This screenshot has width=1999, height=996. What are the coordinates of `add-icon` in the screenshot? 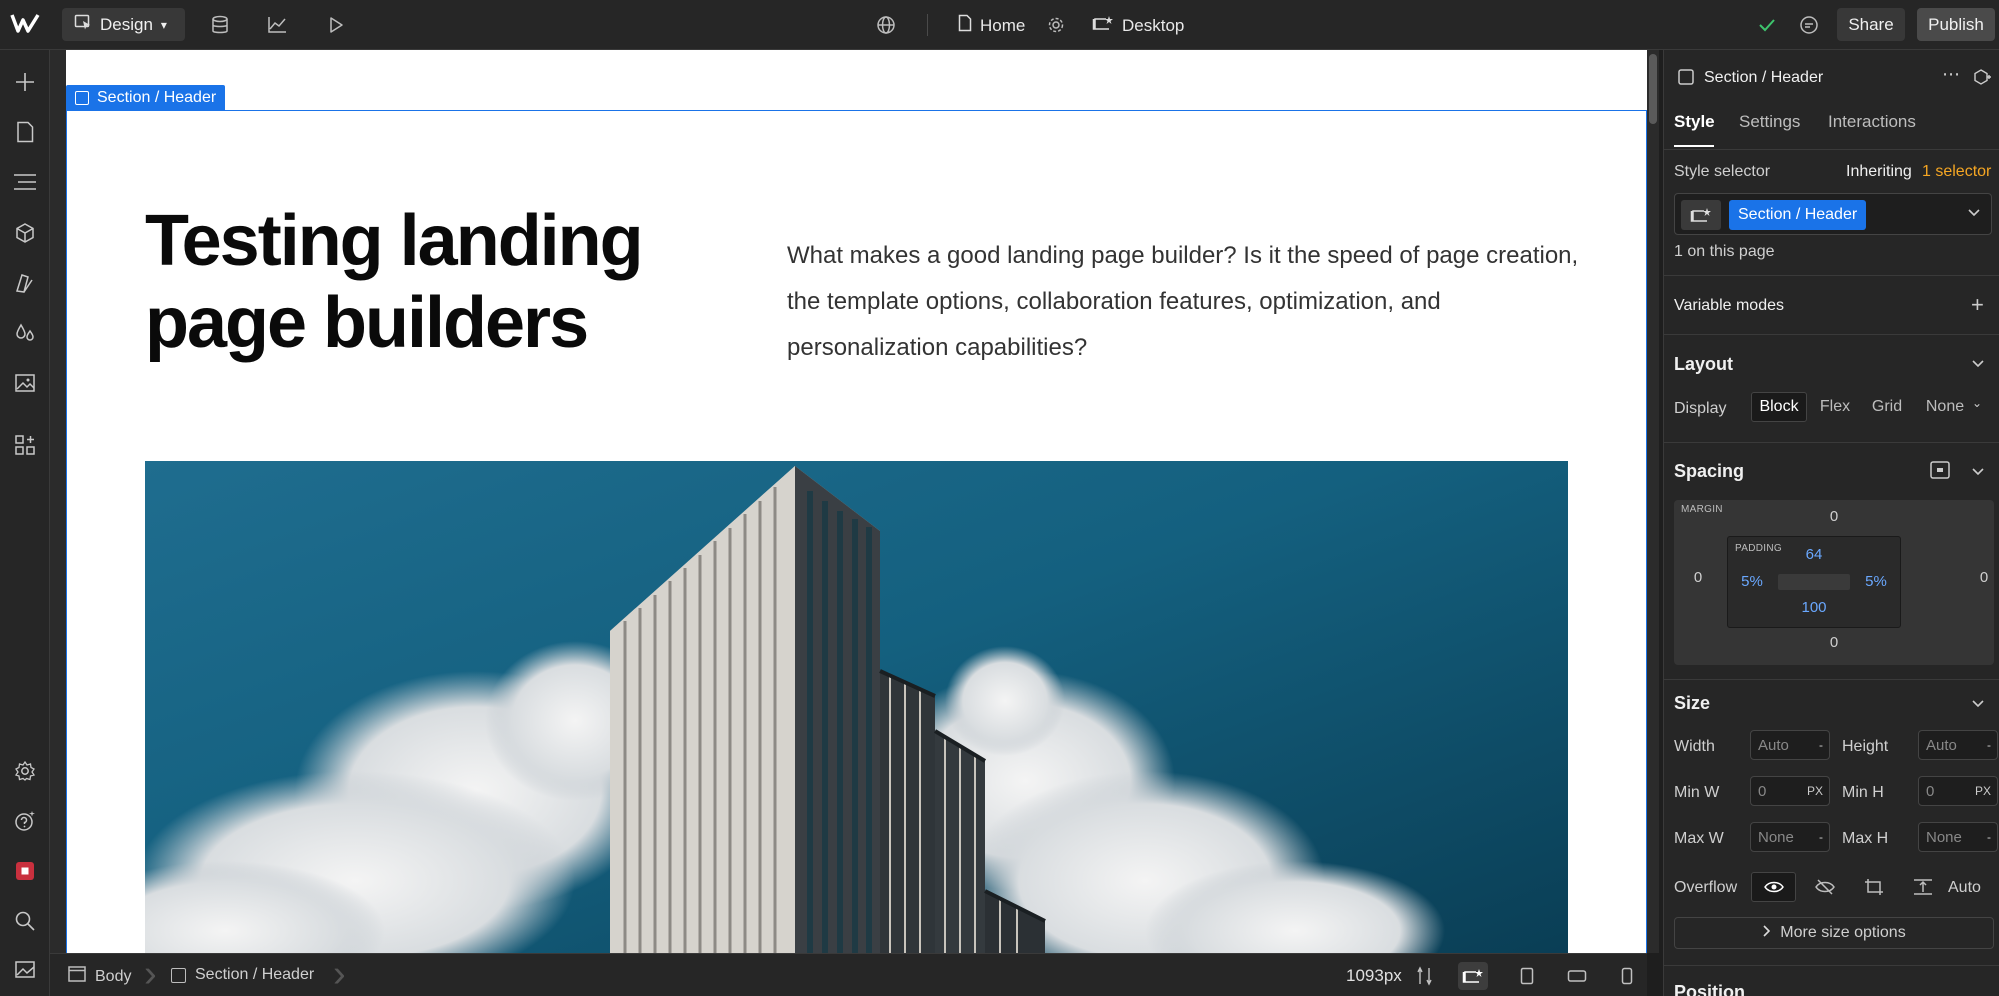 It's located at (25, 82).